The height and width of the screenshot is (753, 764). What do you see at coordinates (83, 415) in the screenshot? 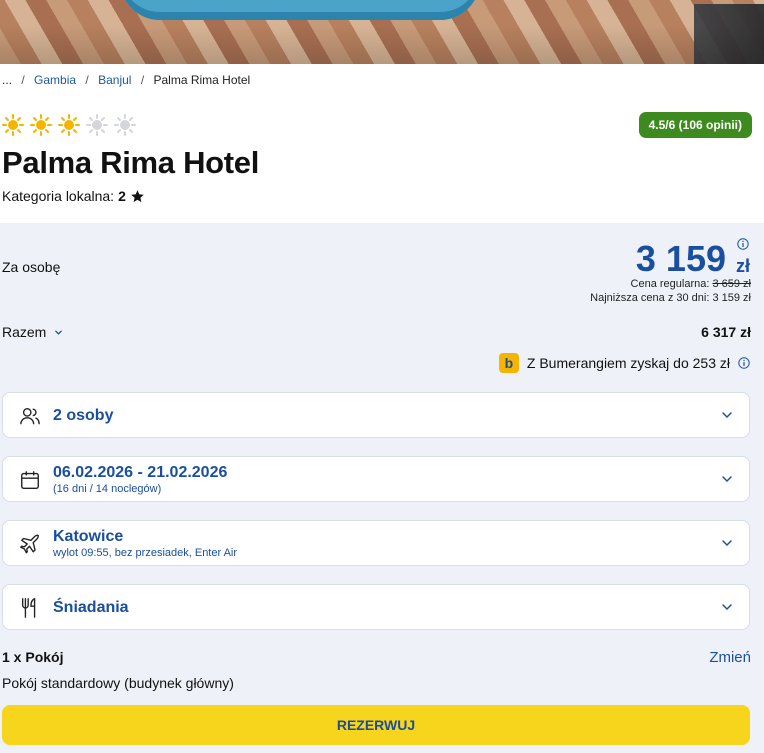
I see `persons-value: 2 osoby` at bounding box center [83, 415].